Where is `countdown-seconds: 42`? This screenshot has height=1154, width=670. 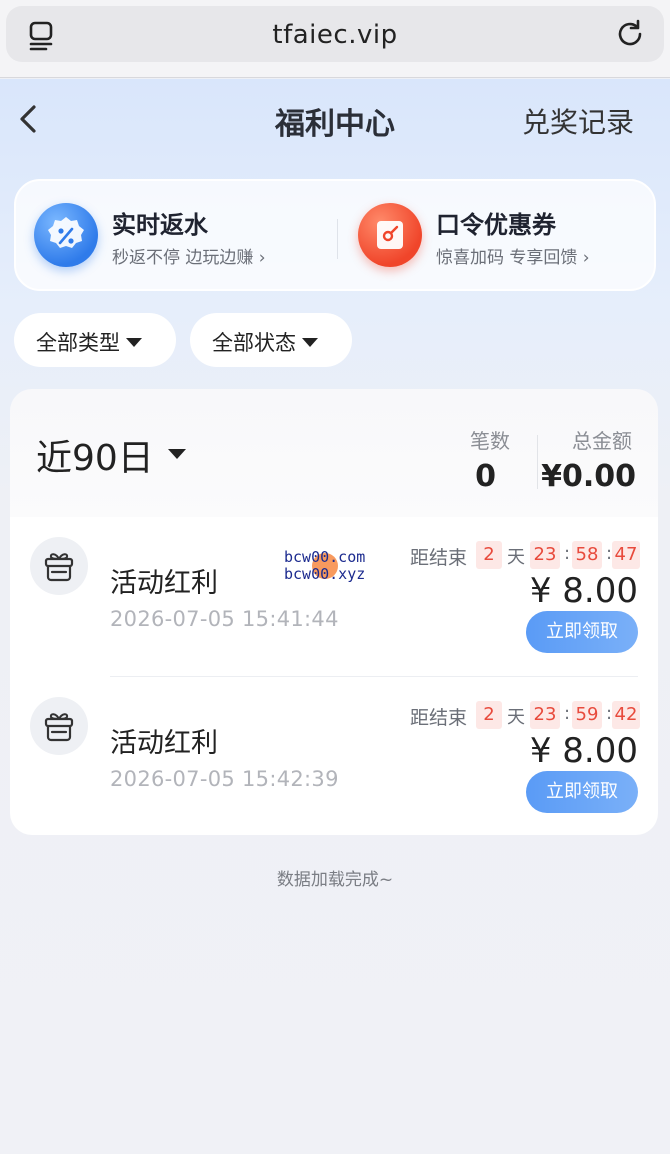 countdown-seconds: 42 is located at coordinates (626, 715).